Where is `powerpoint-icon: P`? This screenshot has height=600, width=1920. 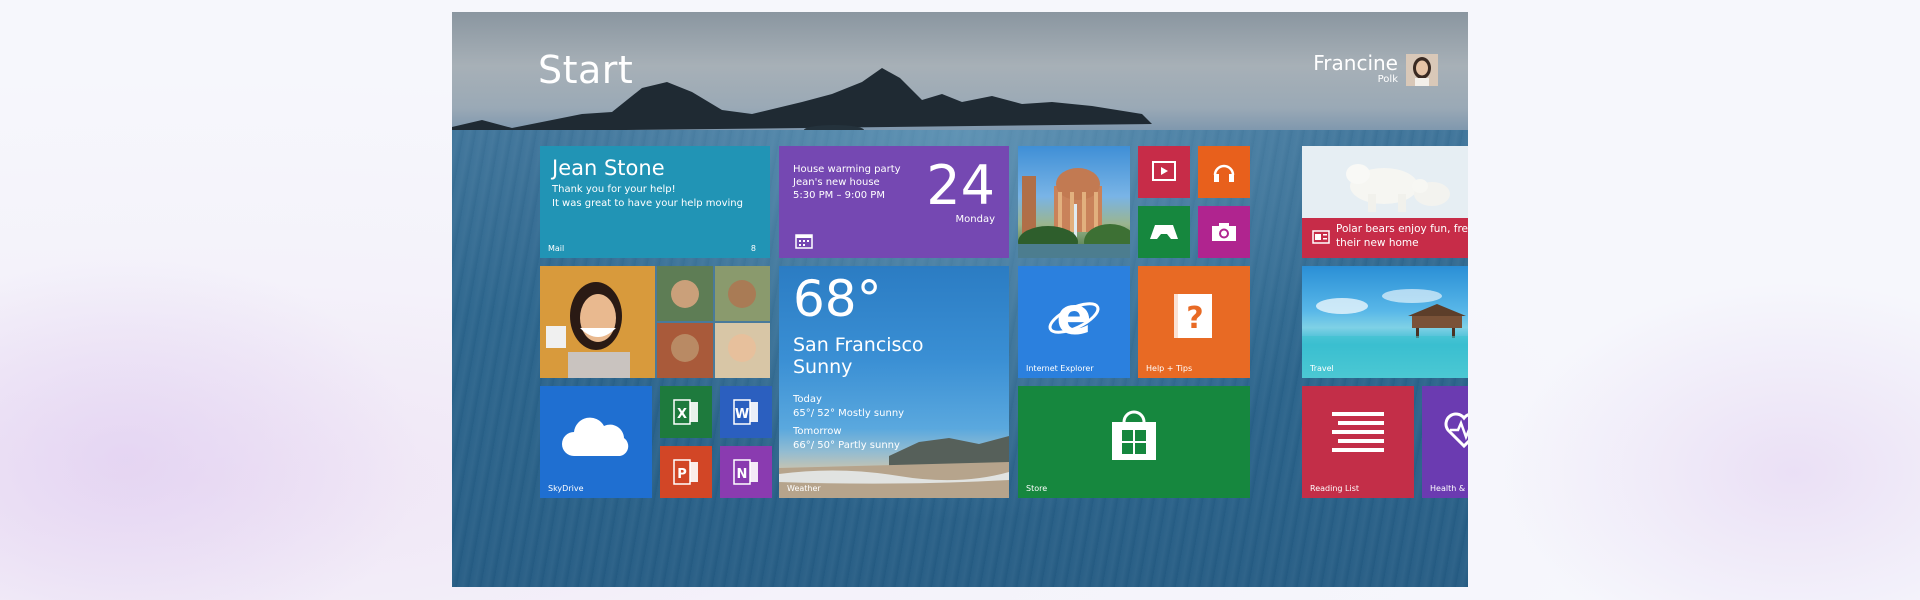
powerpoint-icon: P is located at coordinates (685, 472).